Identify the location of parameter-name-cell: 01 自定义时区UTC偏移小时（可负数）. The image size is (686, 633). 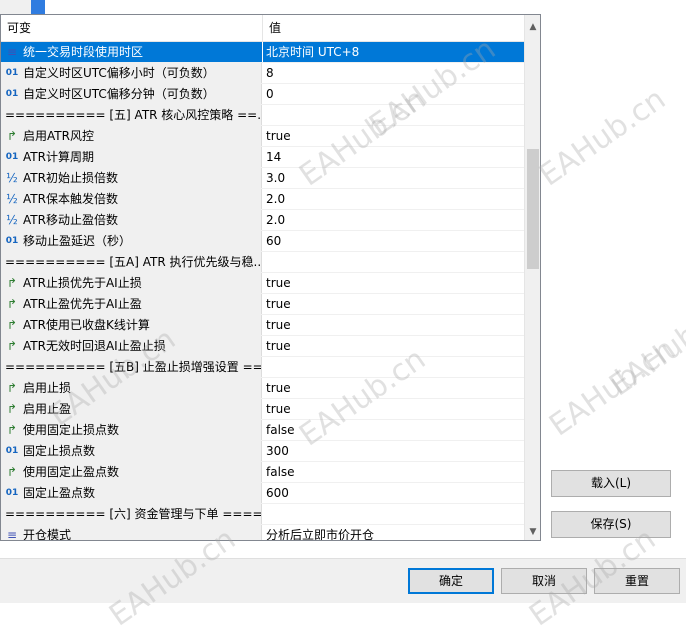
(131, 73).